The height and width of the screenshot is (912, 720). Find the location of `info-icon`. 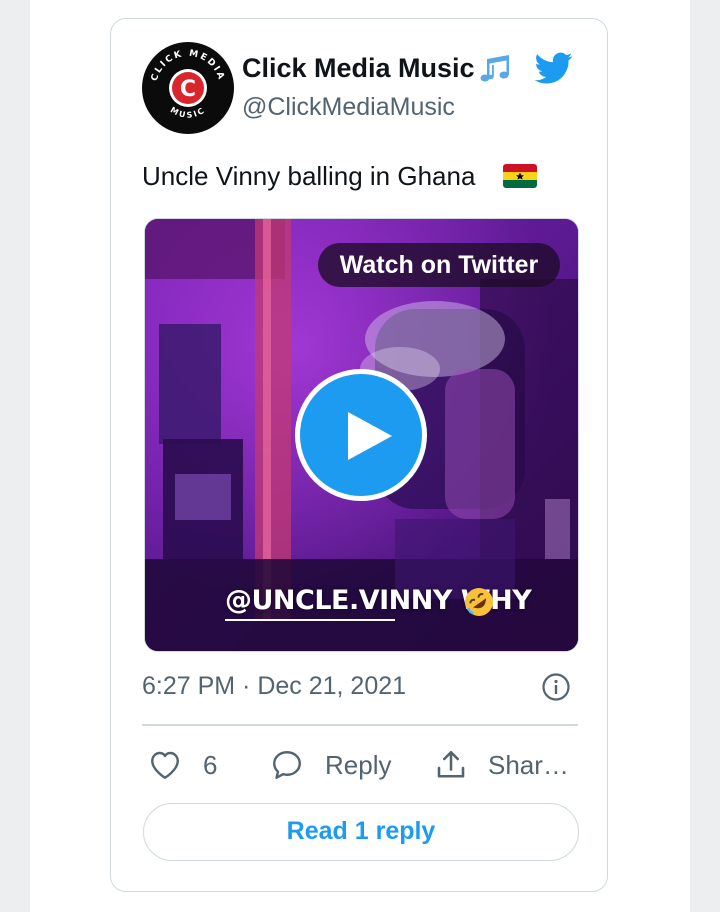

info-icon is located at coordinates (556, 687).